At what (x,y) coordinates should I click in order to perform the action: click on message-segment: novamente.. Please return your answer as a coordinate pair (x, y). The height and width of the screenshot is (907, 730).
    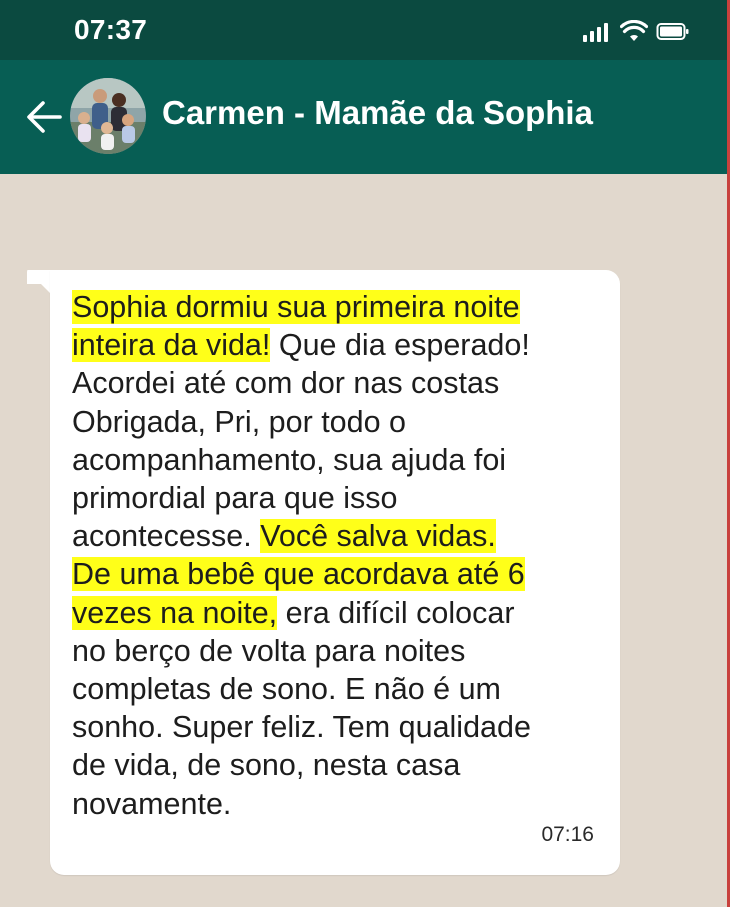
    Looking at the image, I should click on (152, 803).